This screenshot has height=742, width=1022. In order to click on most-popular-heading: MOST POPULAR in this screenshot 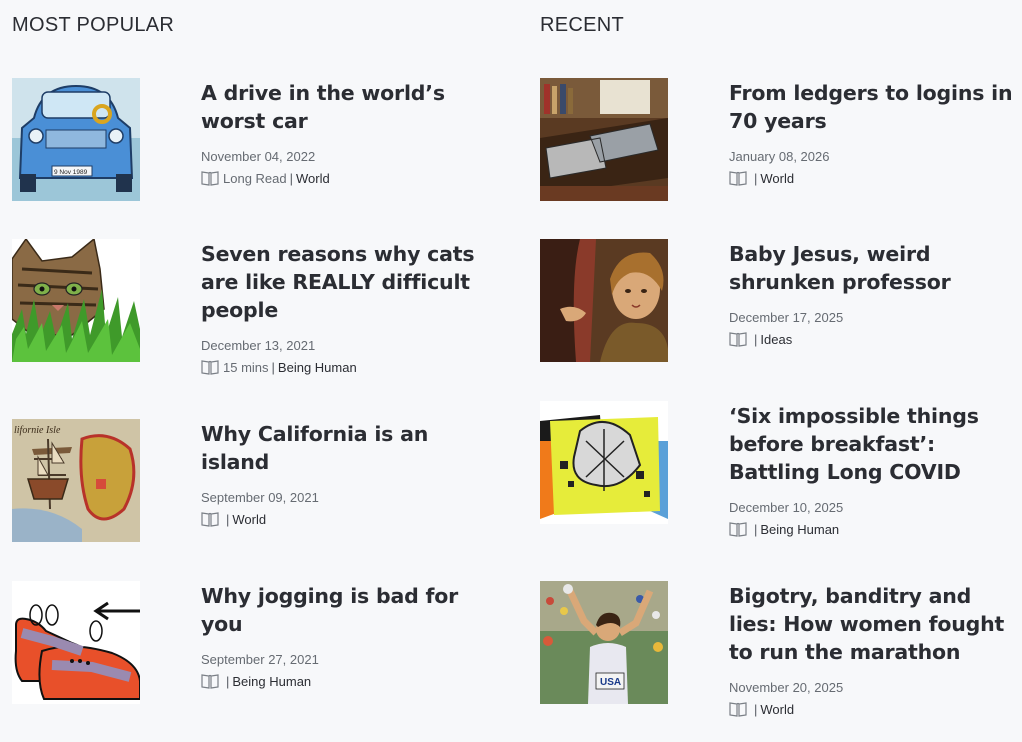, I will do `click(93, 25)`.